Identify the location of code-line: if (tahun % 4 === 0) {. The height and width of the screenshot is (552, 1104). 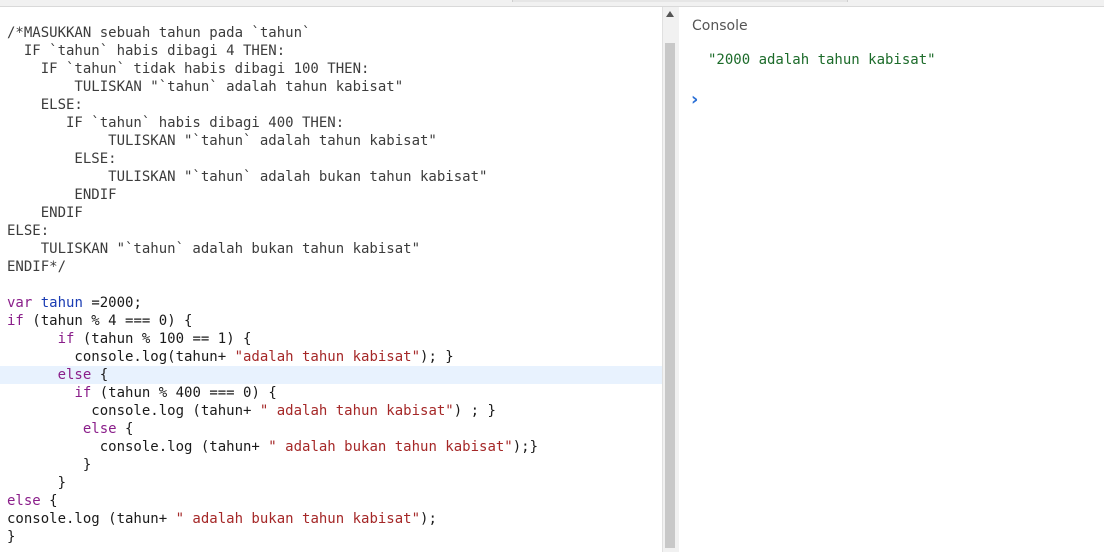
(334, 321).